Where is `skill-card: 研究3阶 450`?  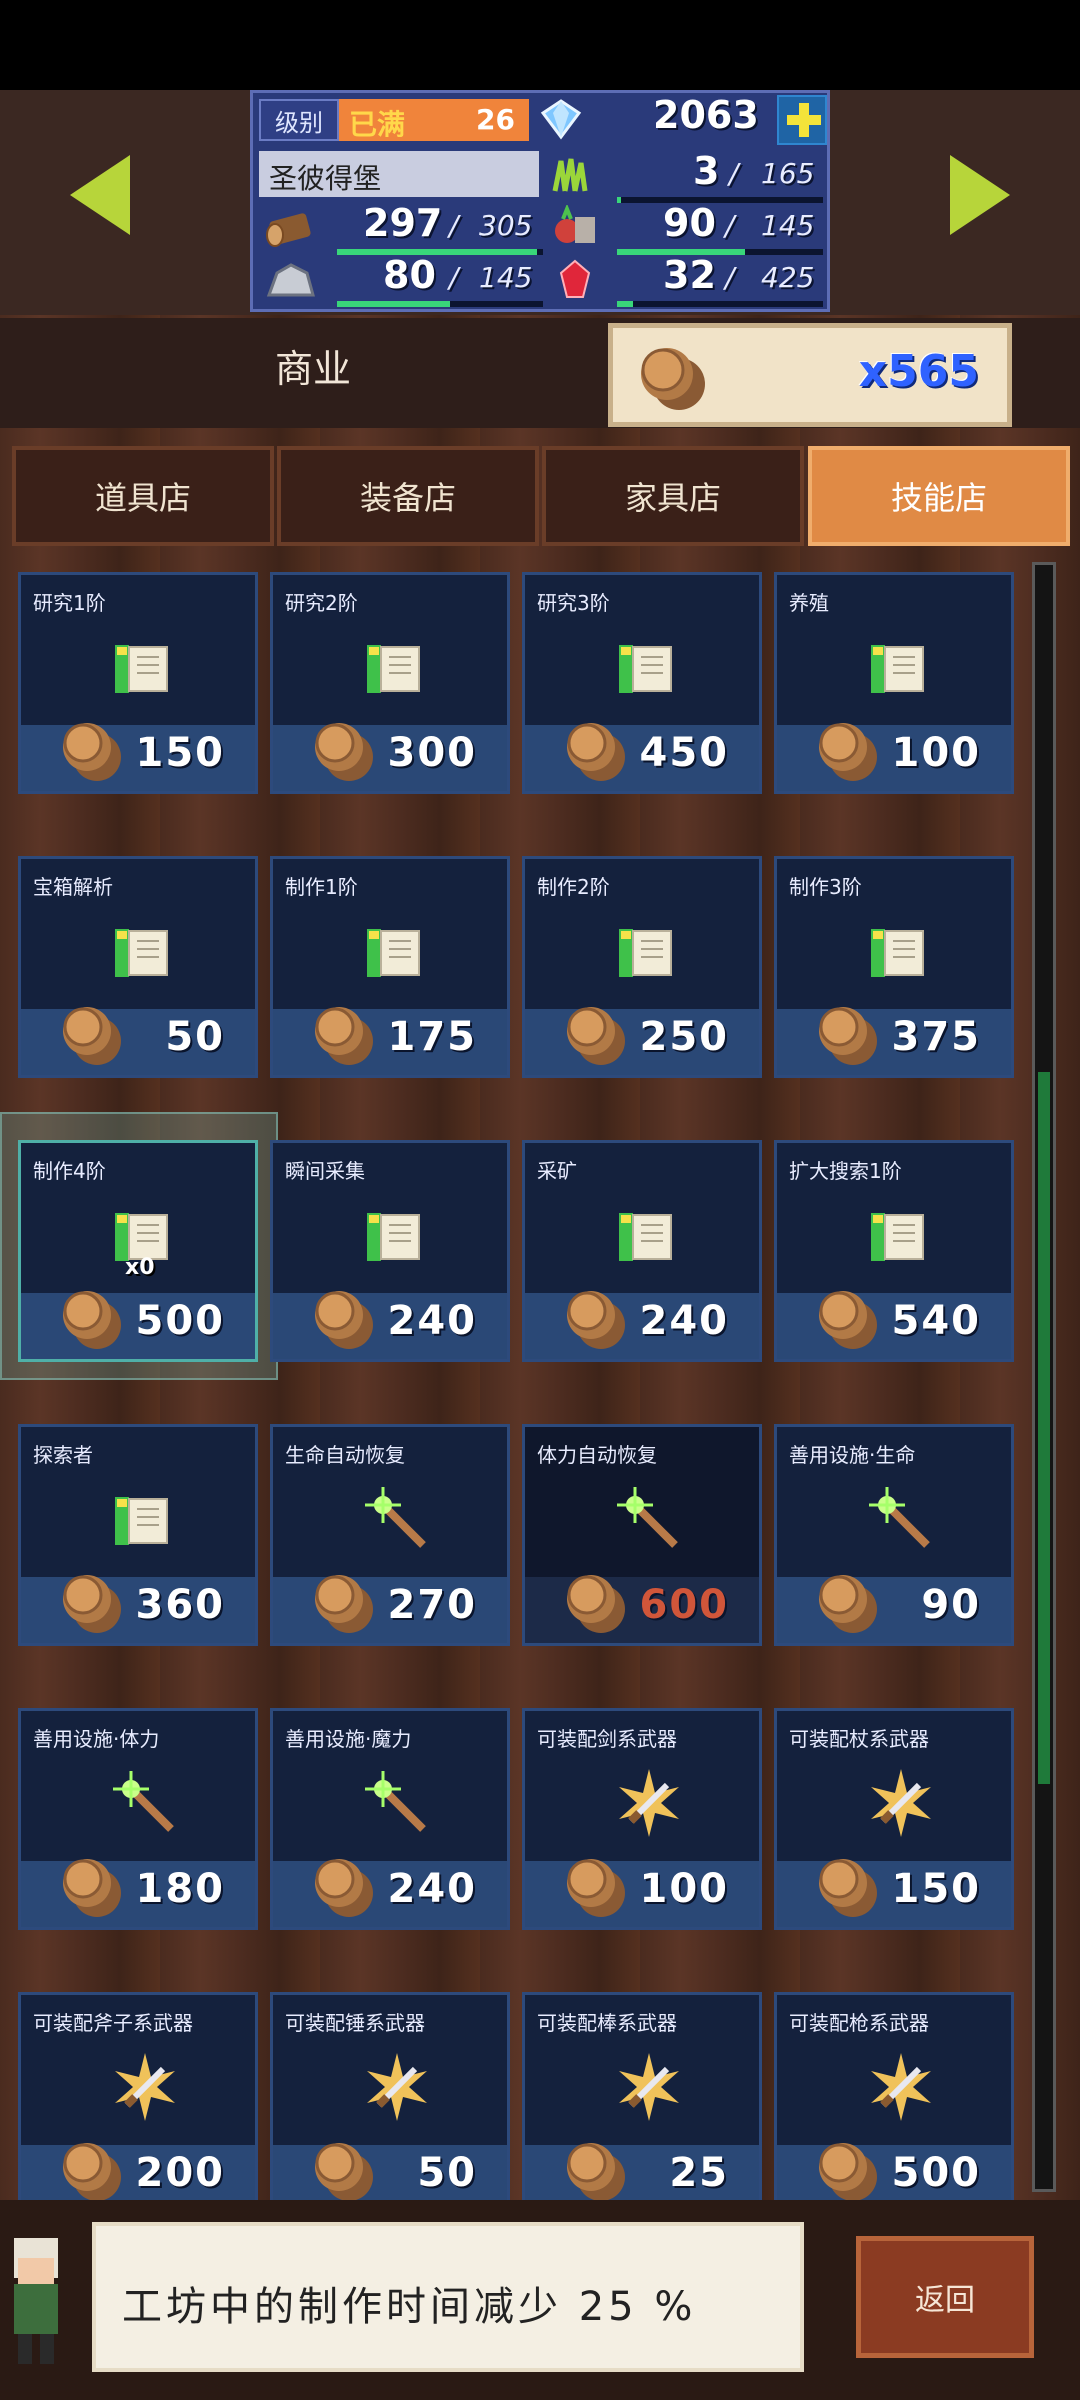
skill-card: 研究3阶 450 is located at coordinates (642, 683).